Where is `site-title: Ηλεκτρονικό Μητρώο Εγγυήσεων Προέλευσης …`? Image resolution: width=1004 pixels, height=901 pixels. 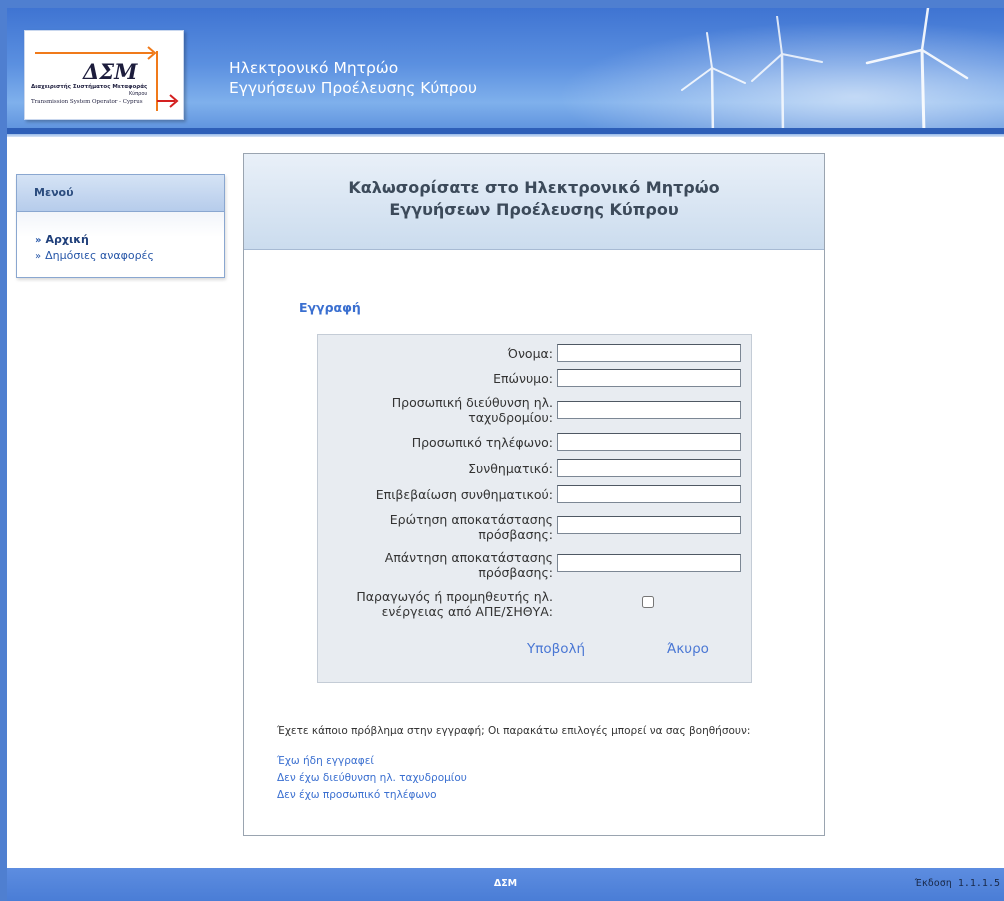
site-title: Ηλεκτρονικό Μητρώο Εγγυήσεων Προέλευσης … is located at coordinates (353, 78).